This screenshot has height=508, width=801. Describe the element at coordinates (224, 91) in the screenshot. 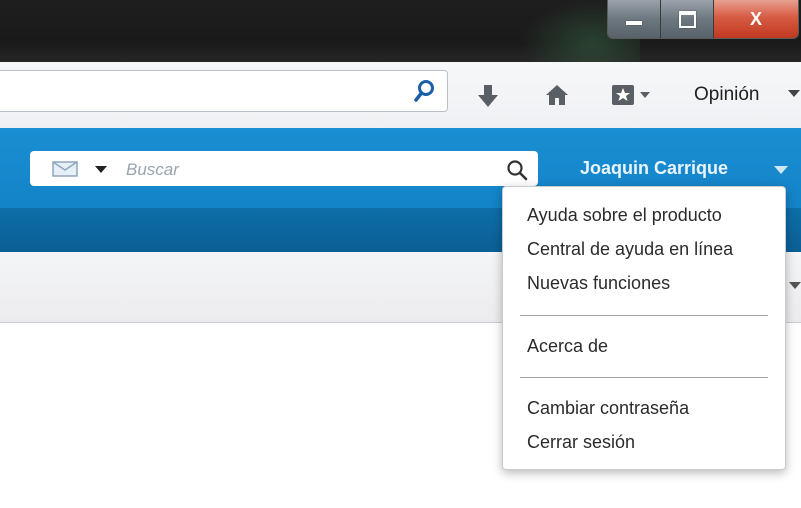

I see `url-bar` at that location.